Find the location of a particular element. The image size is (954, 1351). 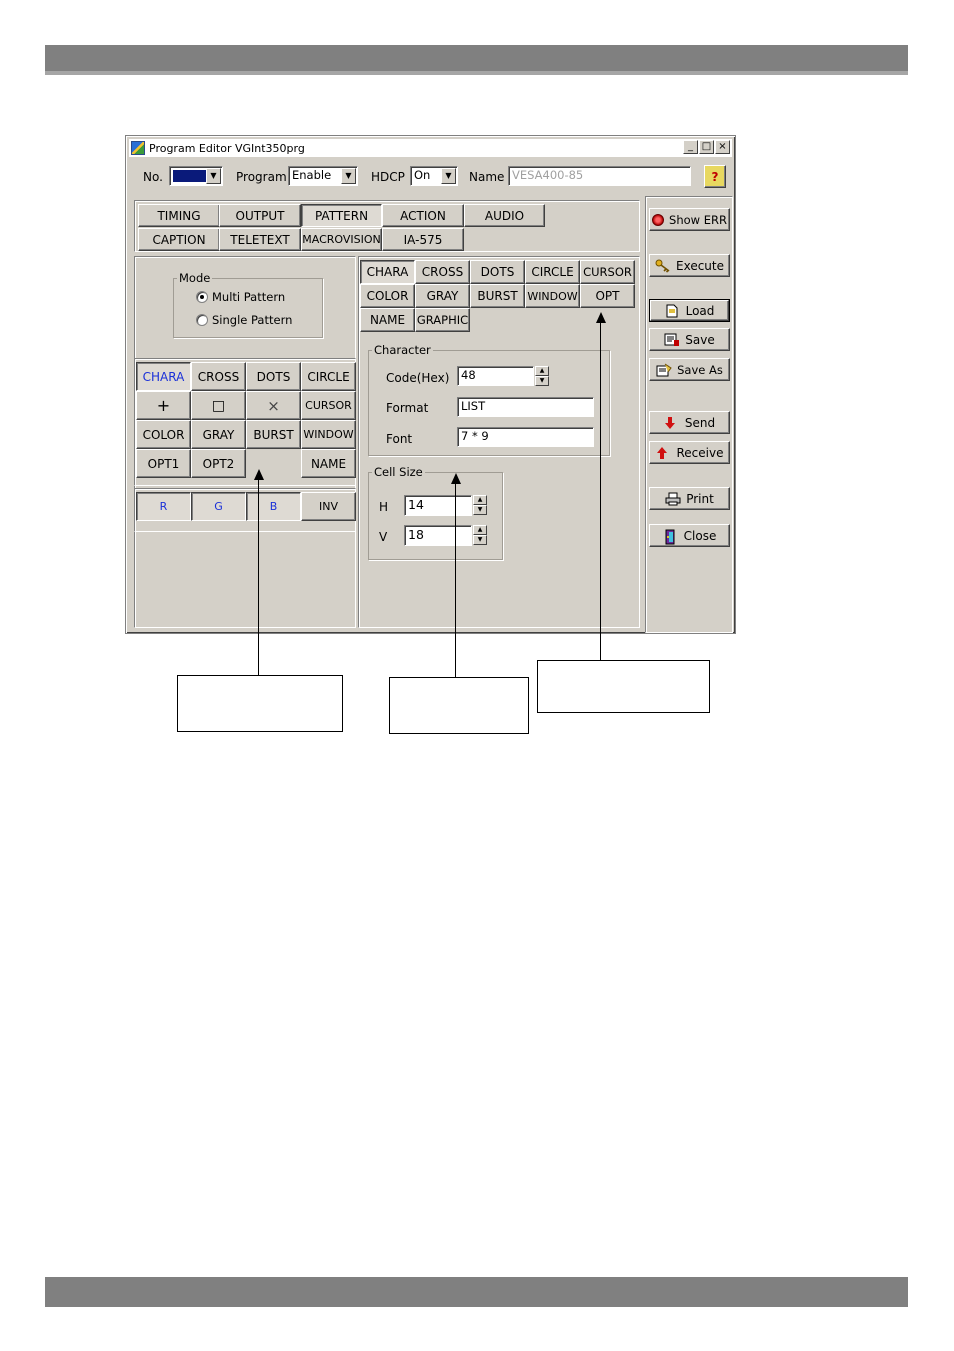

cell-h-spinner: ▲ ▼ is located at coordinates (480, 505).